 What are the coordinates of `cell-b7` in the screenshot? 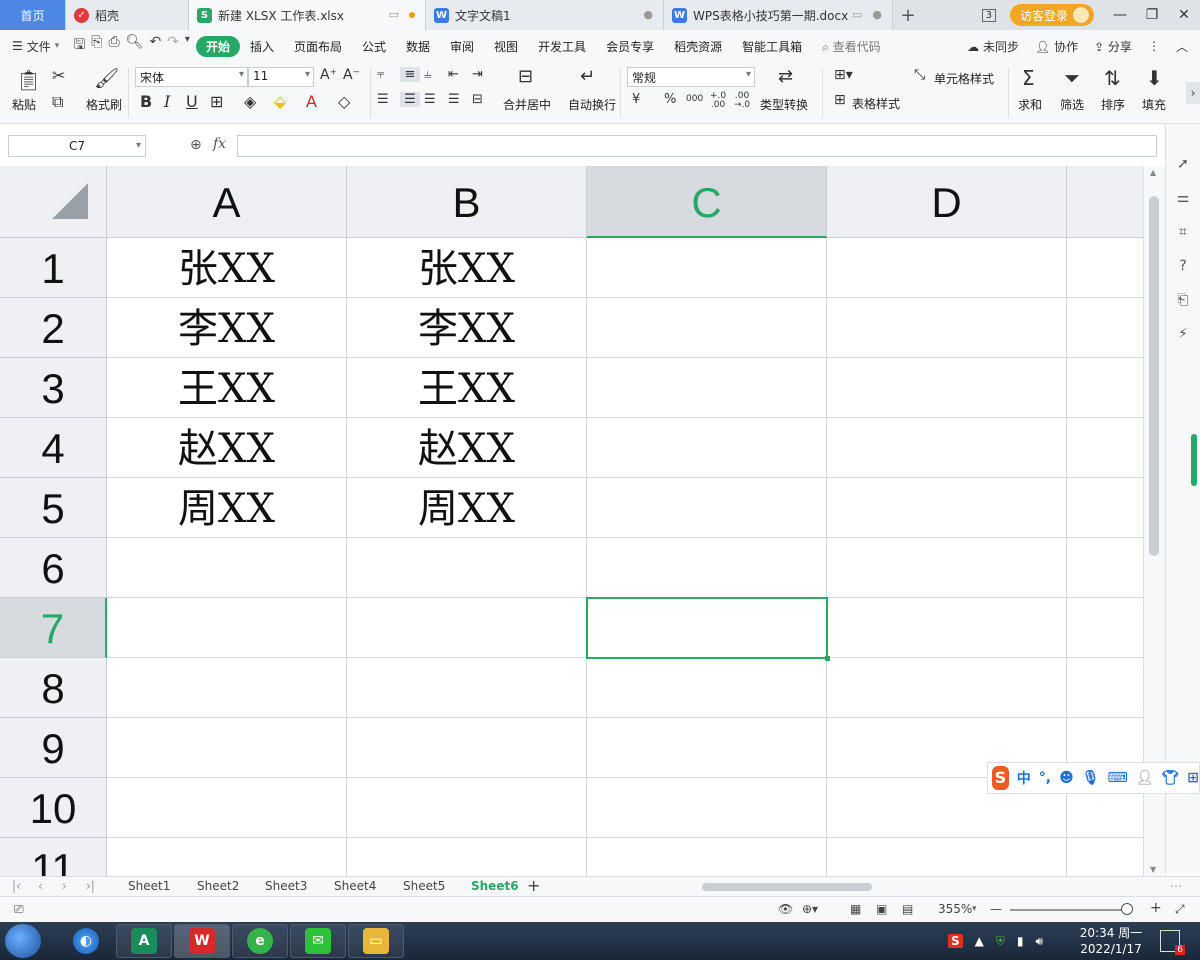 It's located at (467, 628).